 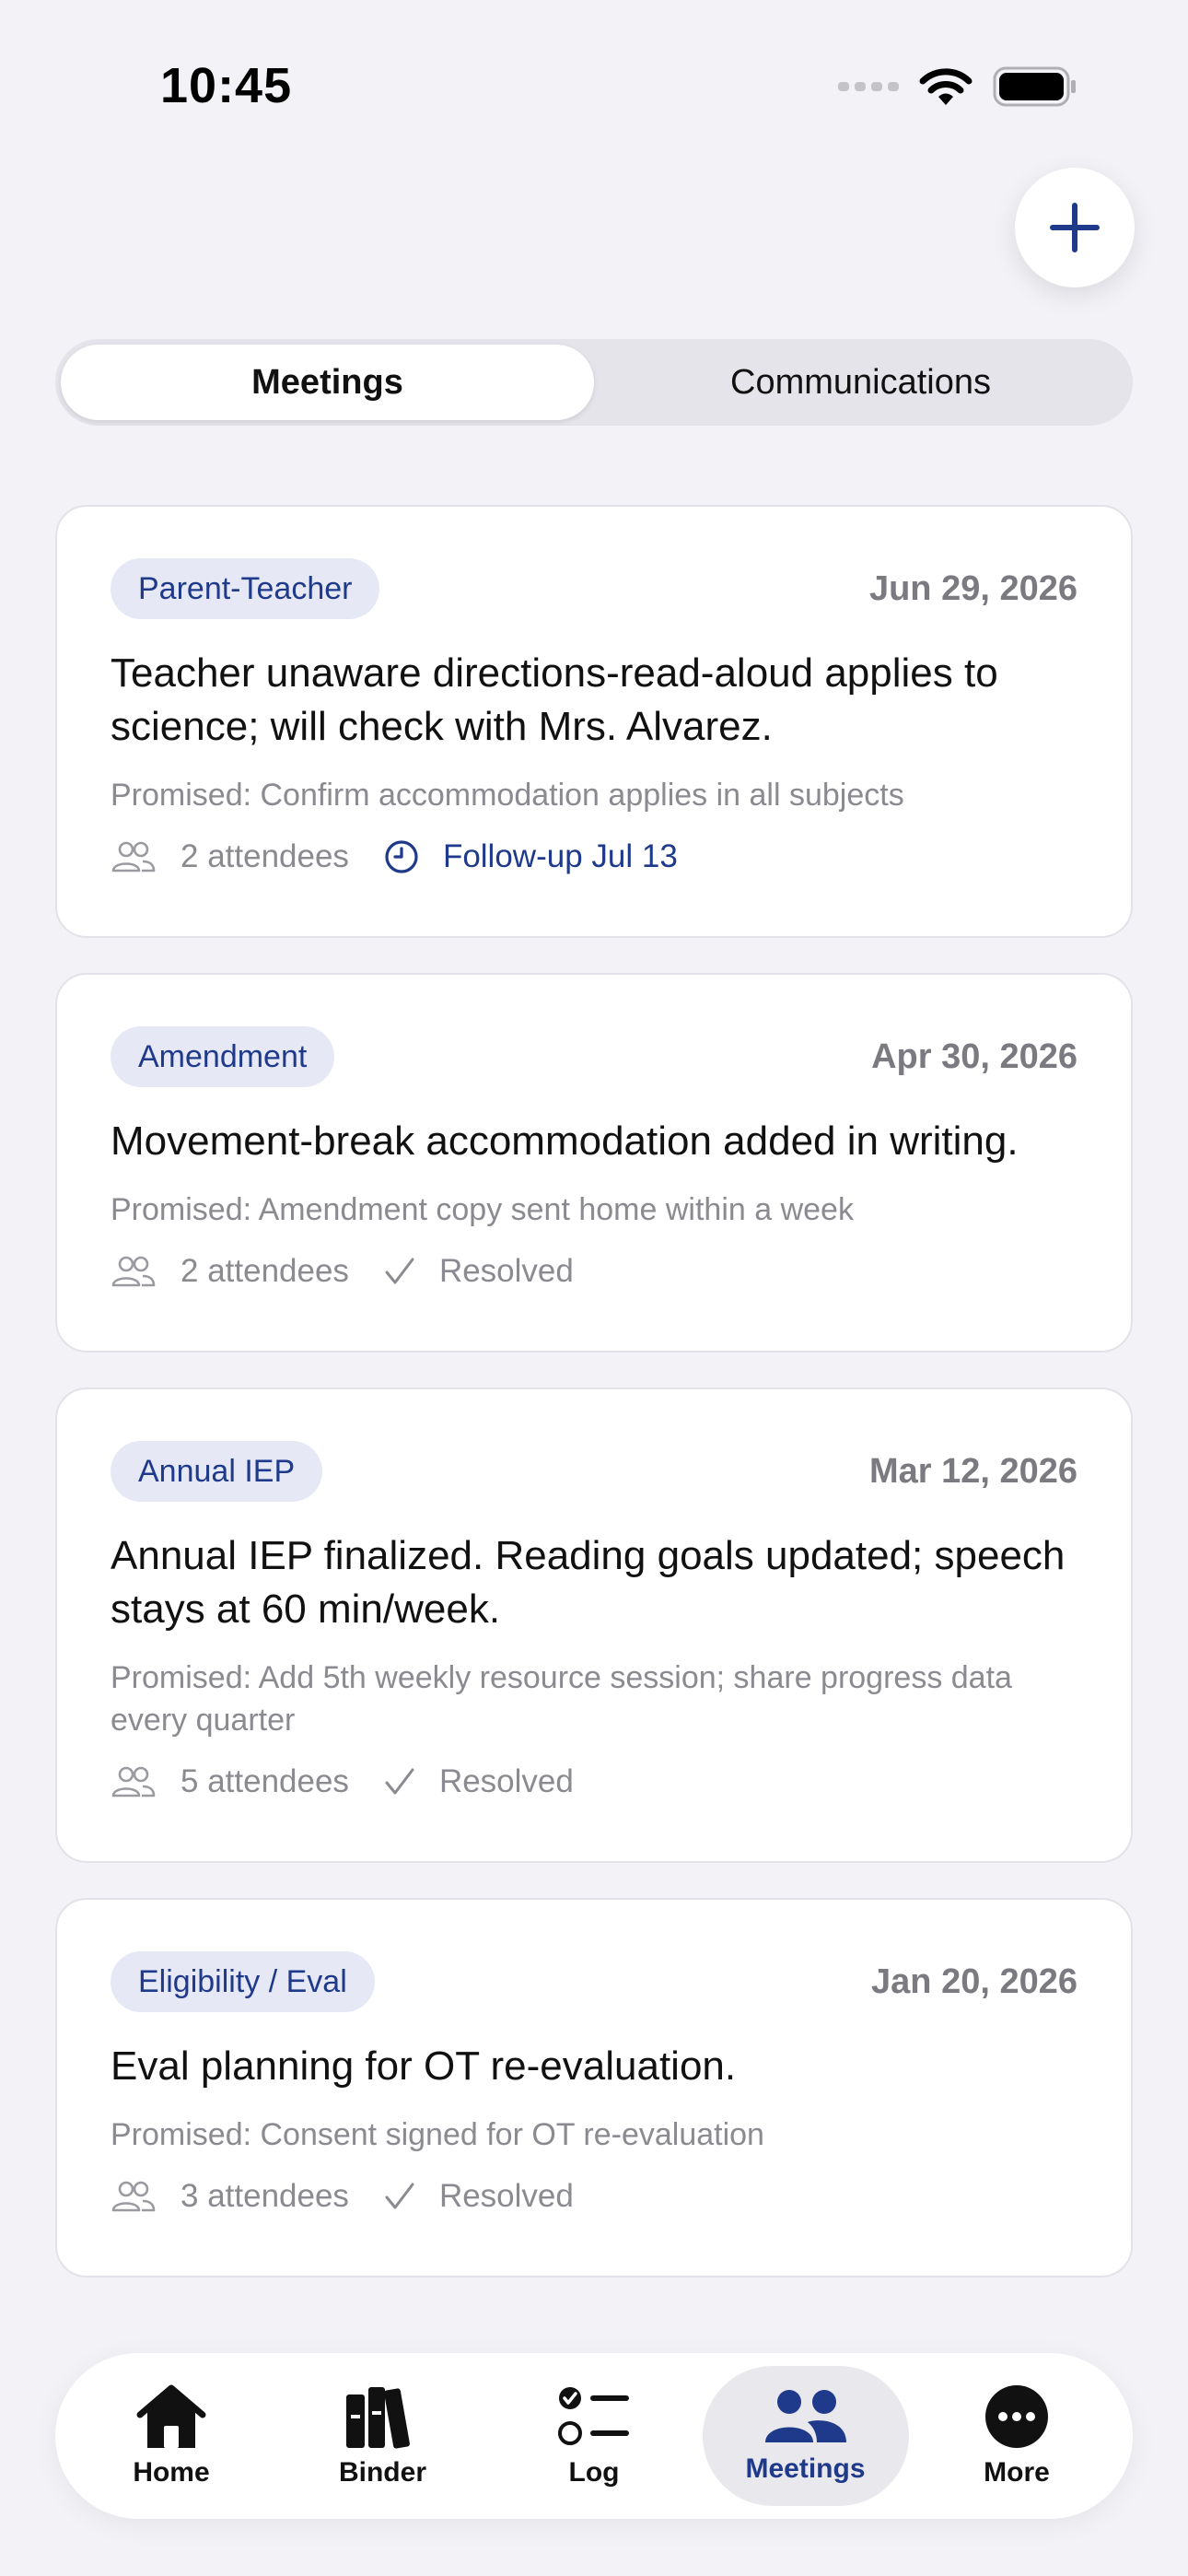 I want to click on tab-binder: Binder, so click(x=383, y=2436).